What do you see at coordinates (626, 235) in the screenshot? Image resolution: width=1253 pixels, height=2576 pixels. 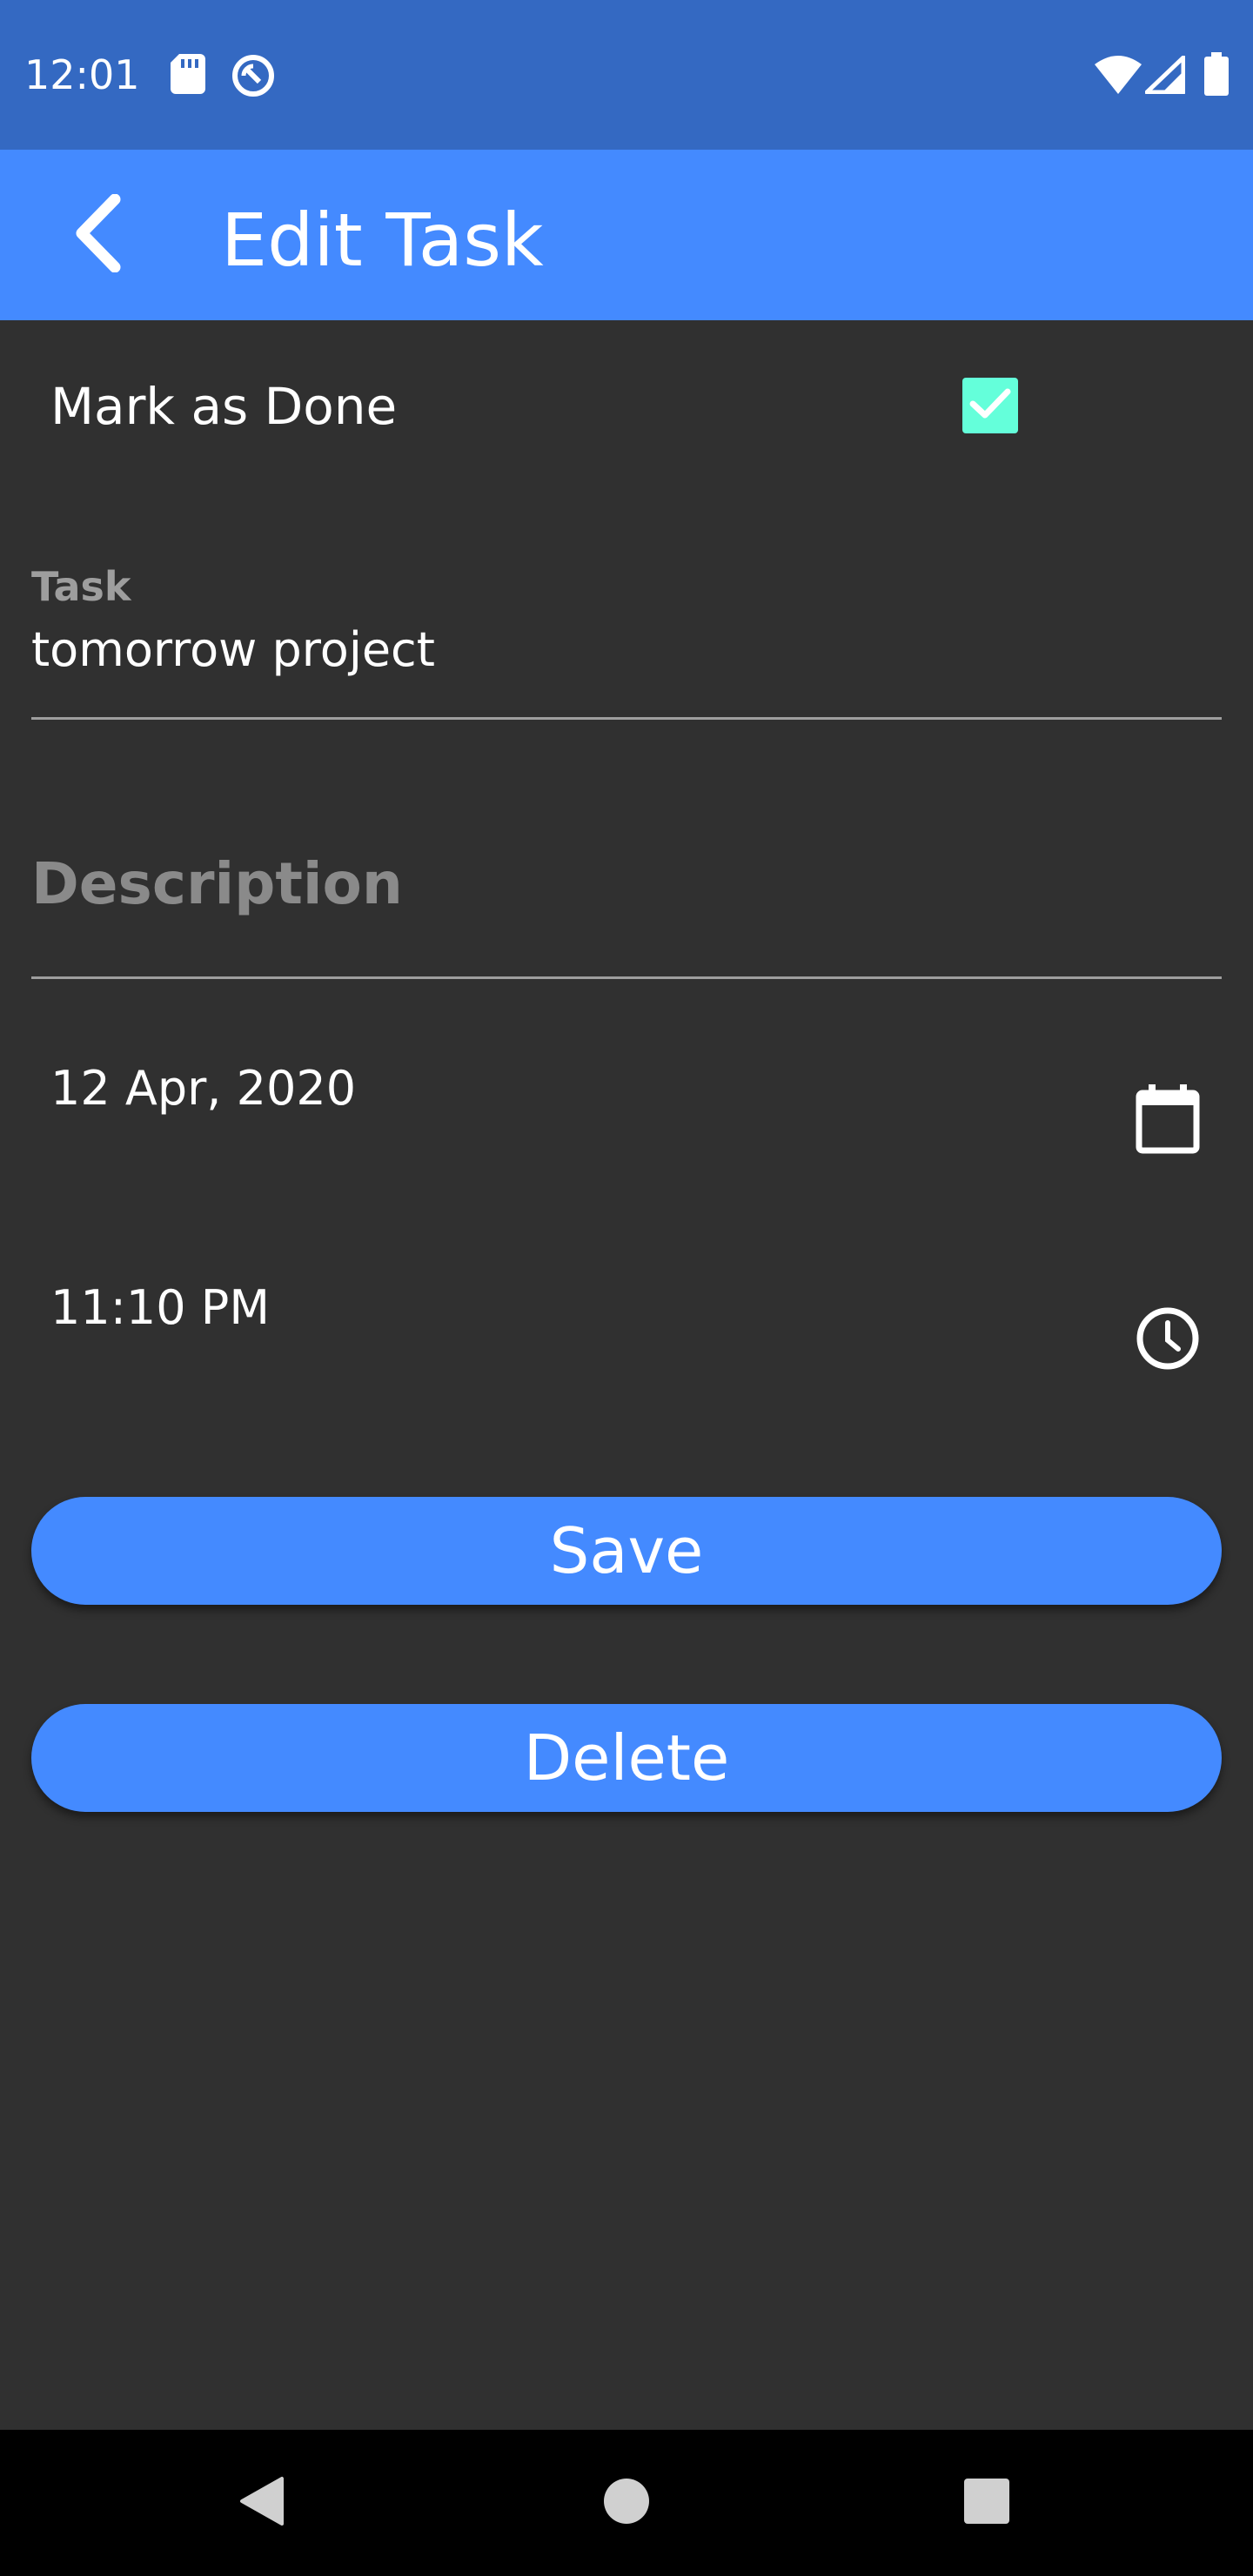 I see `app-bar: Edit Task` at bounding box center [626, 235].